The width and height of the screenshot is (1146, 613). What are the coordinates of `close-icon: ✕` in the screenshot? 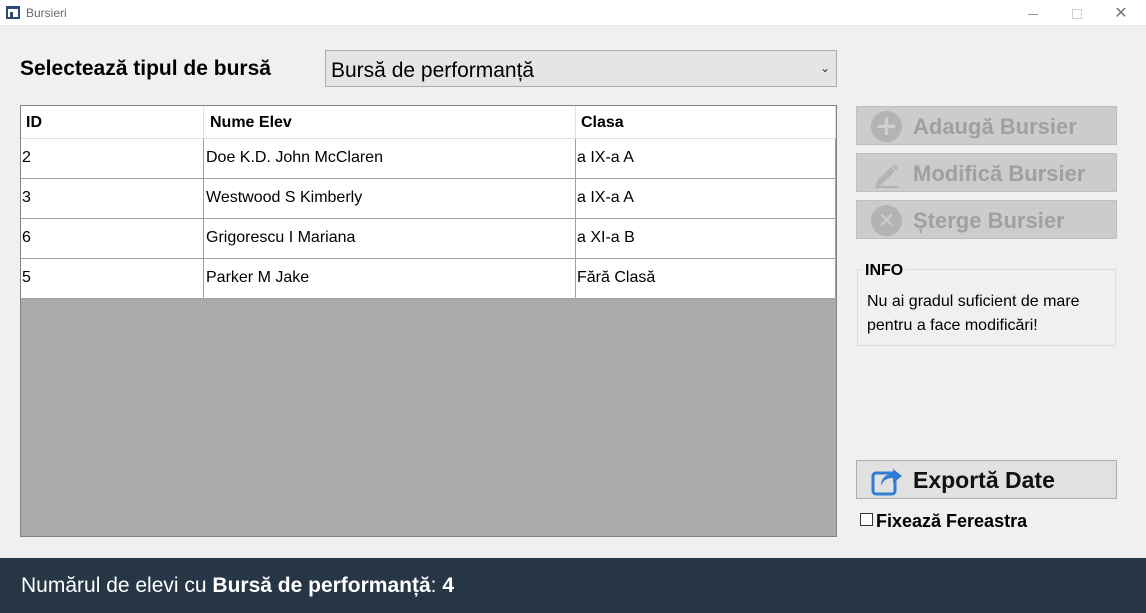 It's located at (1121, 12).